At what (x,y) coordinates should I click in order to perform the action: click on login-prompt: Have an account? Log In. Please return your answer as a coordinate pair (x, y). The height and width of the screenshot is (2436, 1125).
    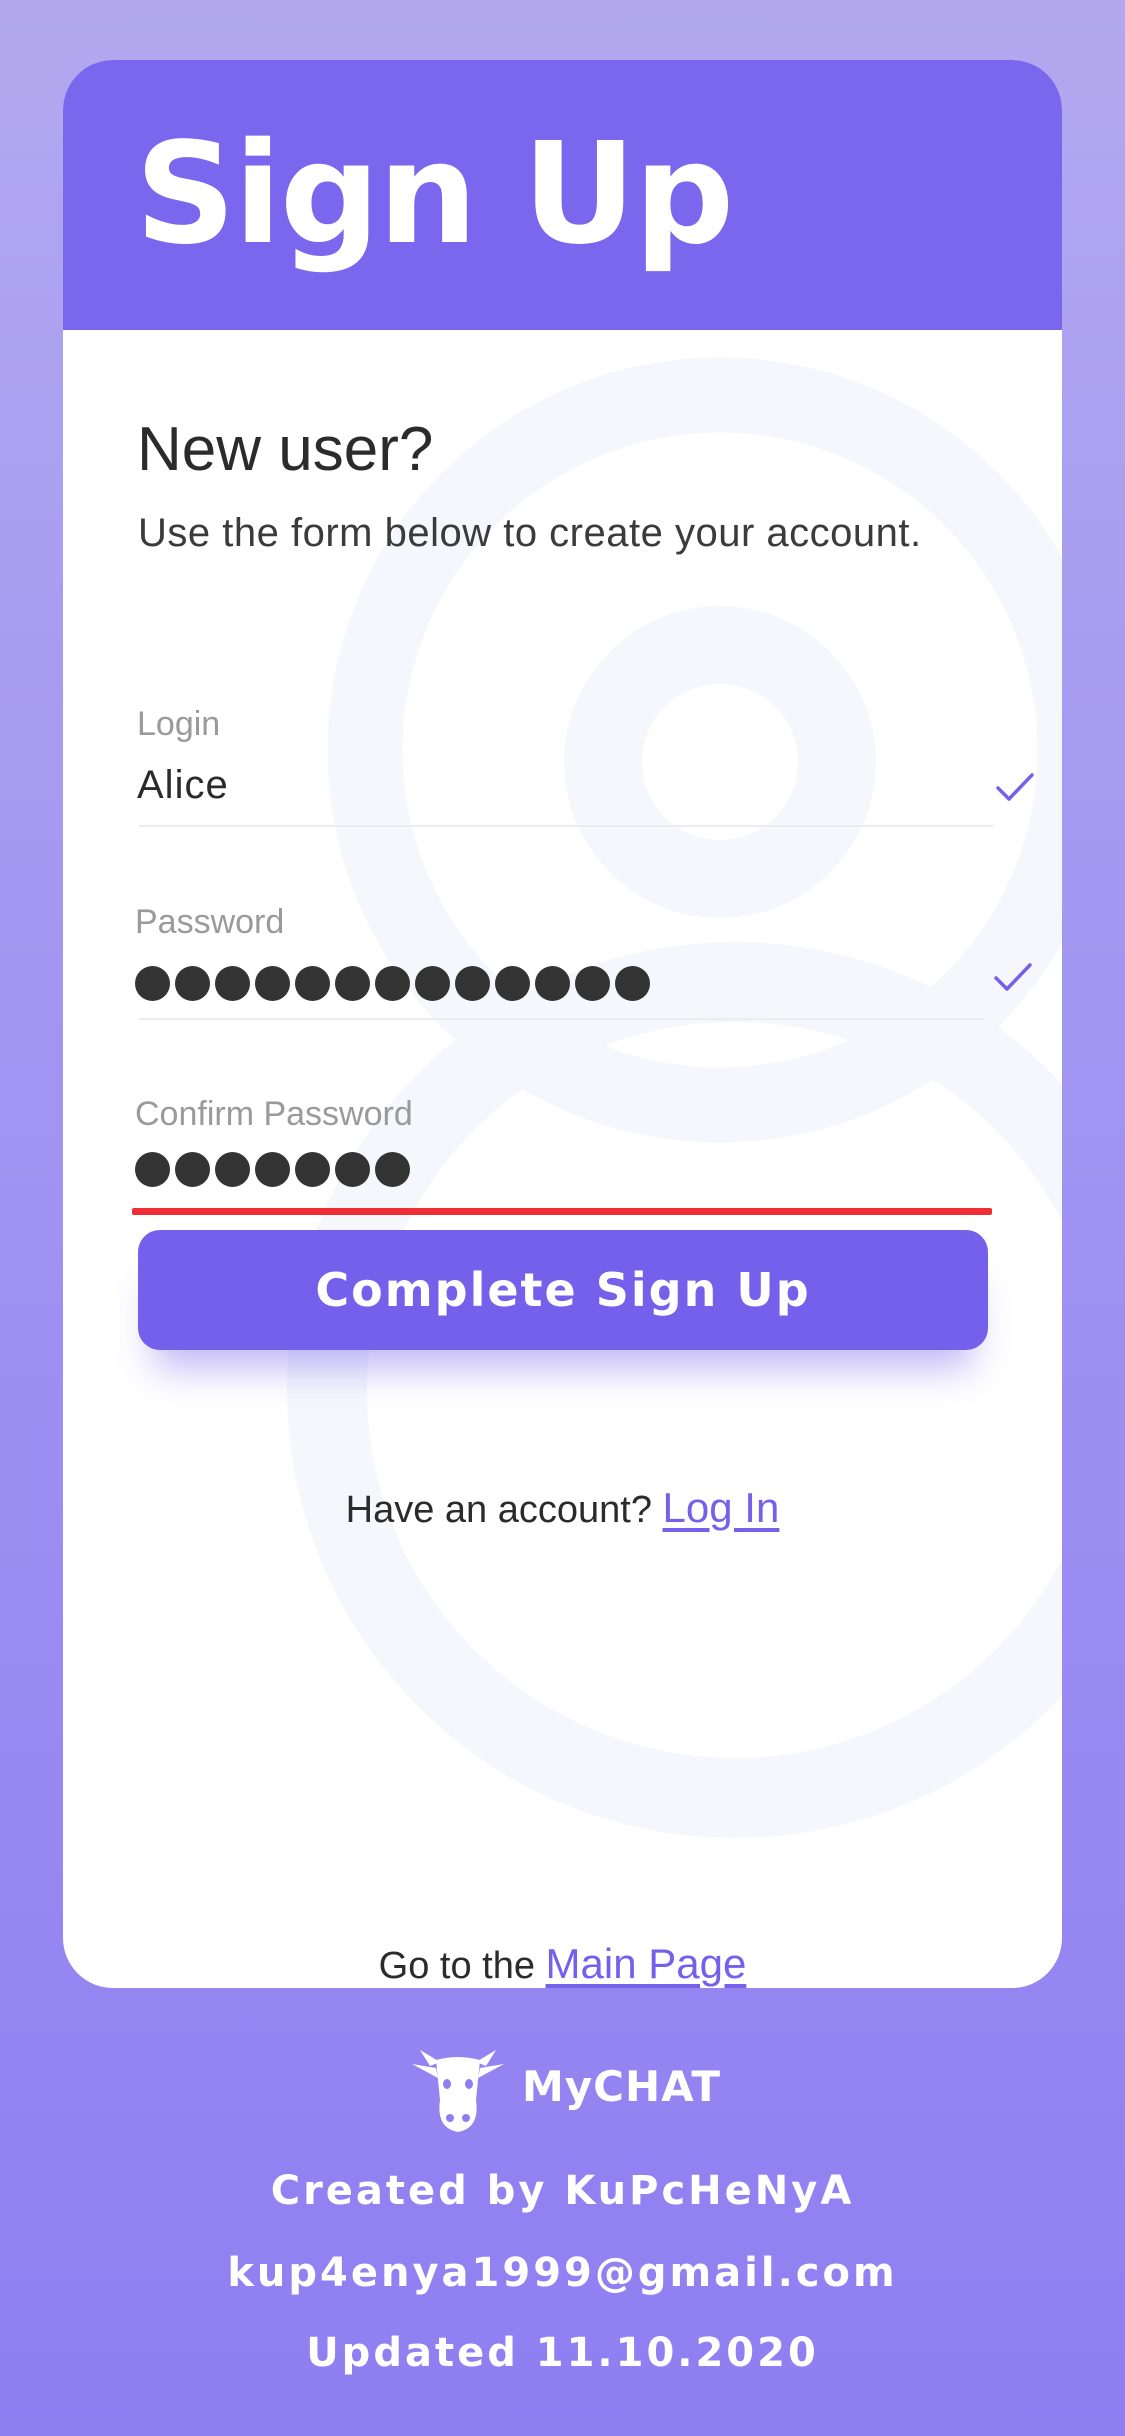
    Looking at the image, I should click on (562, 1508).